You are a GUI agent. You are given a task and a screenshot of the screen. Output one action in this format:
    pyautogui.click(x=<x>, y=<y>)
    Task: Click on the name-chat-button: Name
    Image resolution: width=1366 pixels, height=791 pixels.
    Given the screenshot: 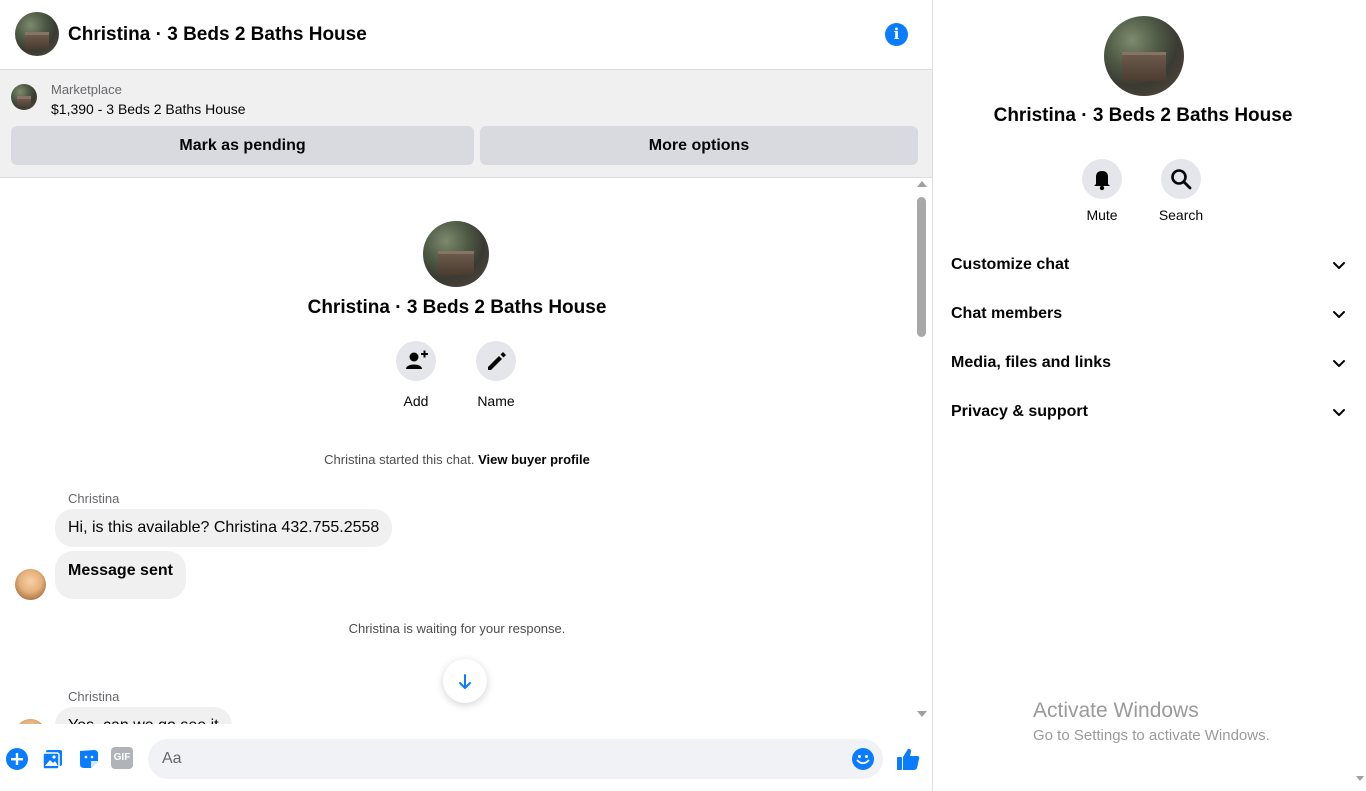 What is the action you would take?
    pyautogui.click(x=496, y=375)
    